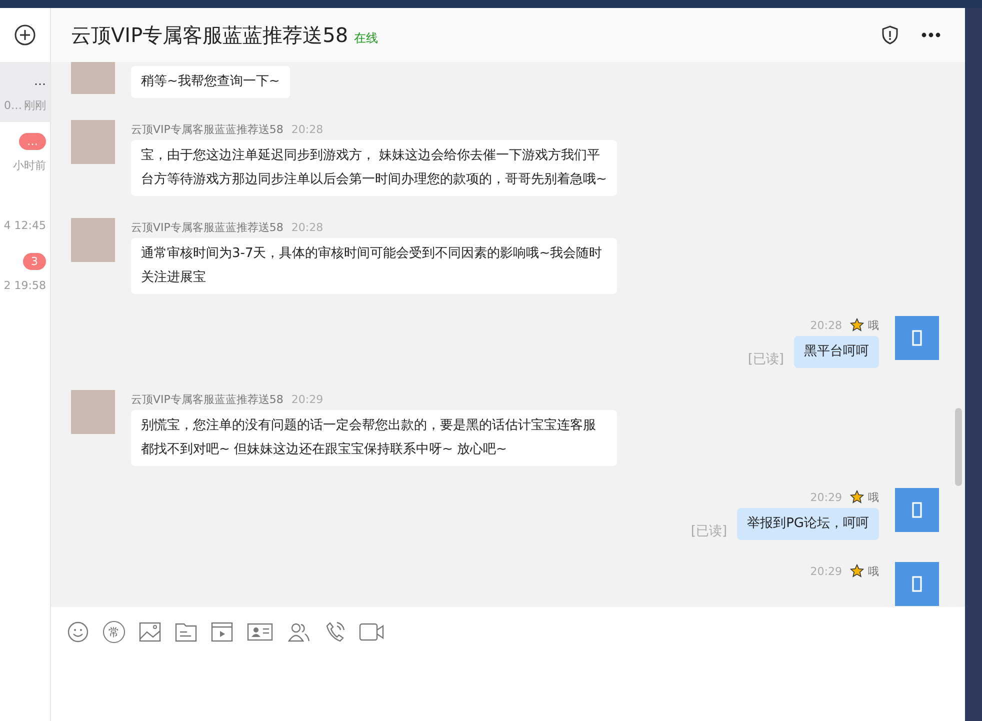 Image resolution: width=982 pixels, height=721 pixels. Describe the element at coordinates (836, 352) in the screenshot. I see `message-bubble: 黑平台呵呵` at that location.